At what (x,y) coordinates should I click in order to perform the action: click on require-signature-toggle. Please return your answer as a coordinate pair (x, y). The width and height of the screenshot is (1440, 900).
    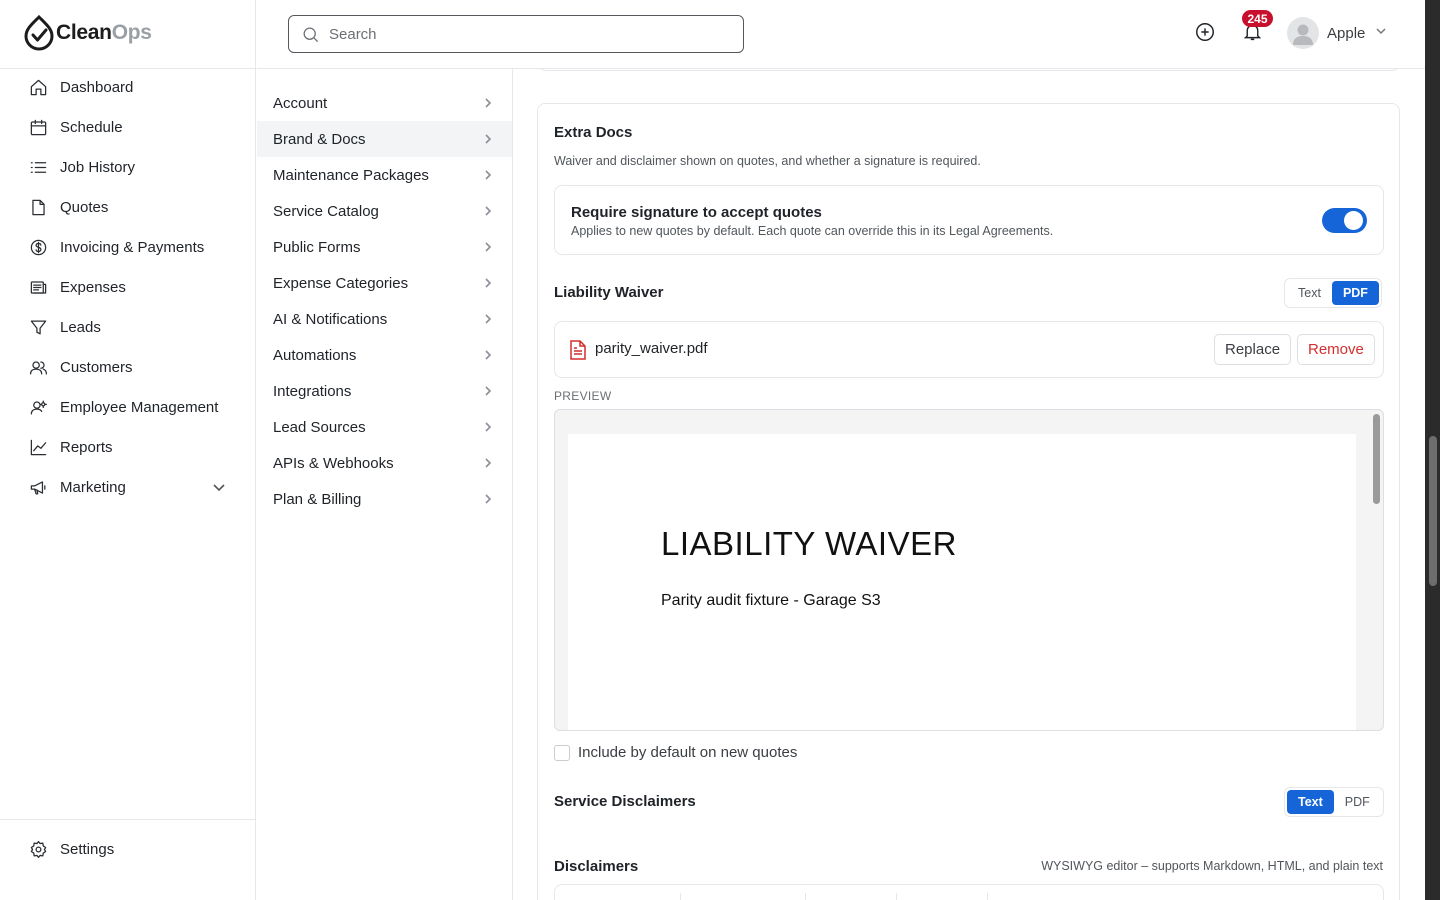
    Looking at the image, I should click on (1344, 220).